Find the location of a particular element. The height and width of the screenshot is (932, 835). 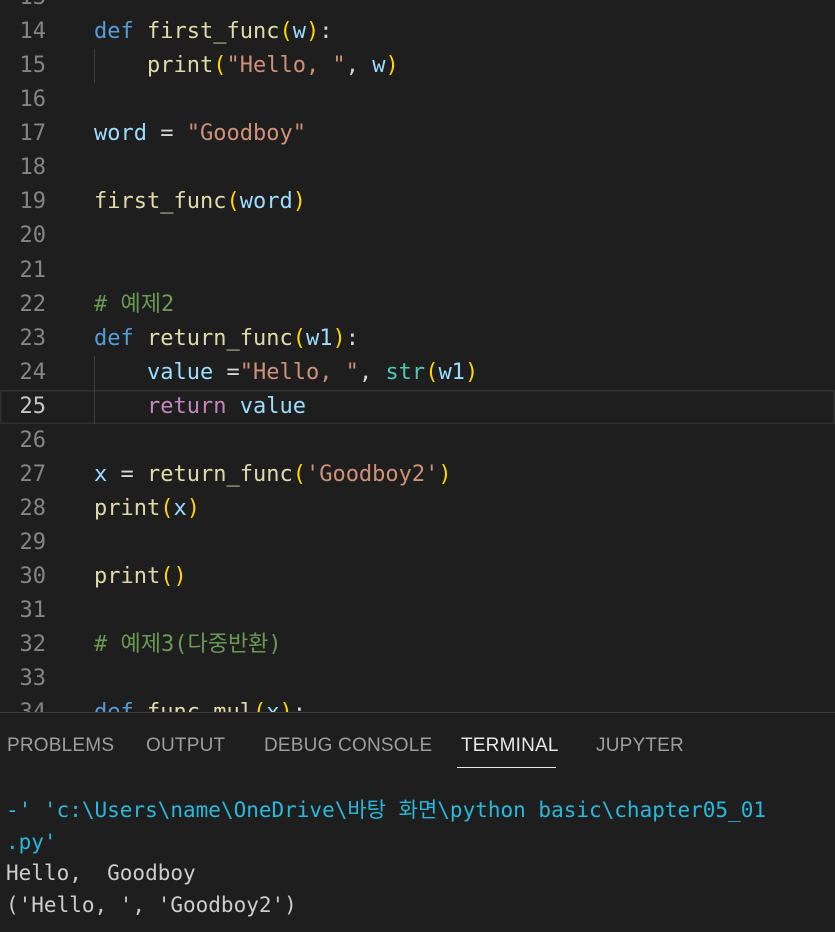

code-line: 28 print(x) is located at coordinates (417, 509).